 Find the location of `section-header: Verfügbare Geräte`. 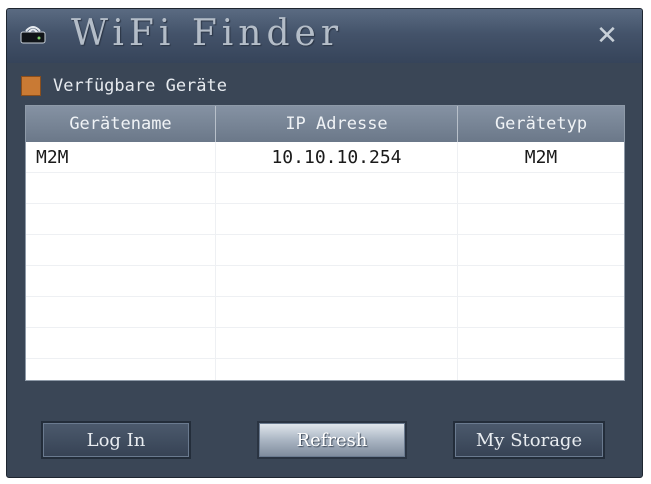

section-header: Verfügbare Geräte is located at coordinates (124, 86).